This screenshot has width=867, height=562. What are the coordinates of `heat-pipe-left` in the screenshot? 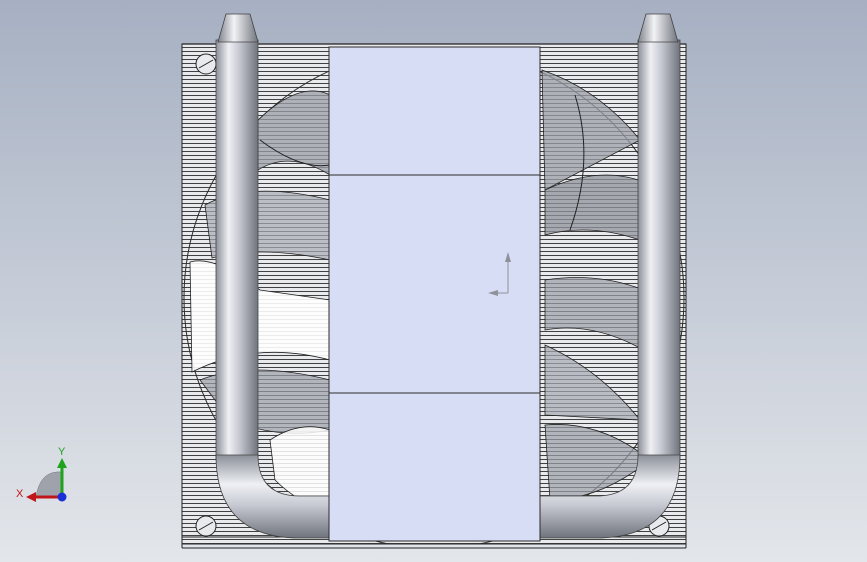 It's located at (237, 250).